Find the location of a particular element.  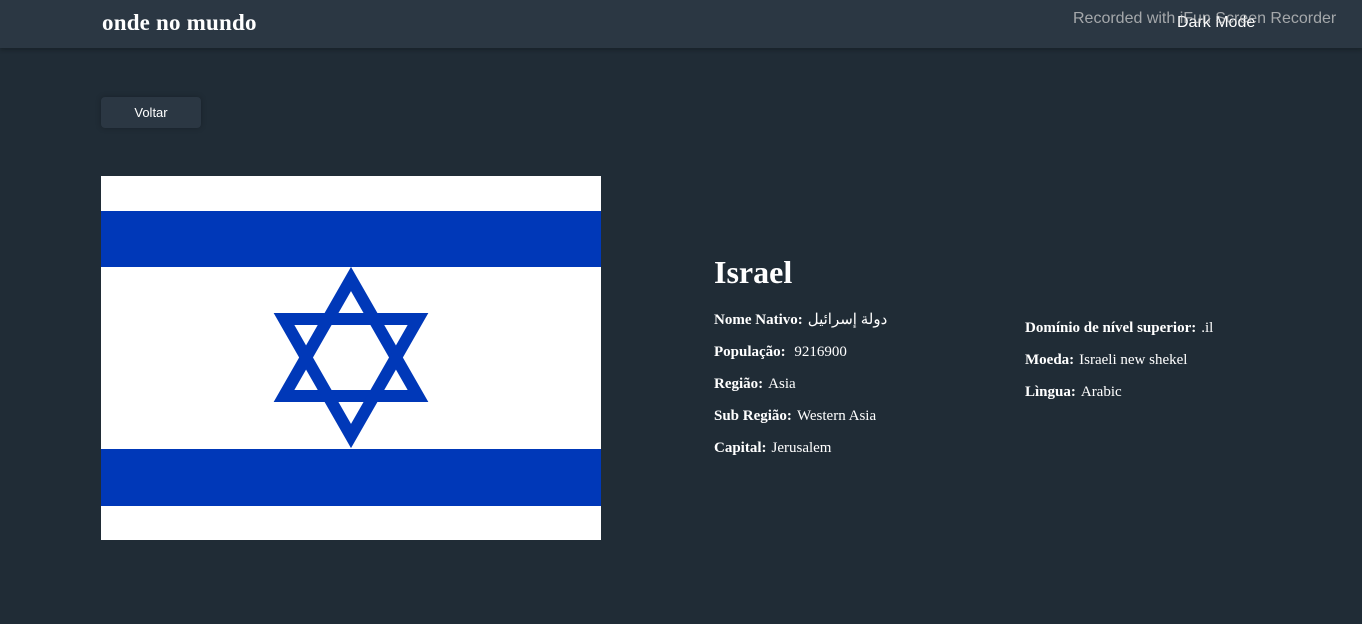

detail-subregion: Sub Região: Western Asia is located at coordinates (802, 422).